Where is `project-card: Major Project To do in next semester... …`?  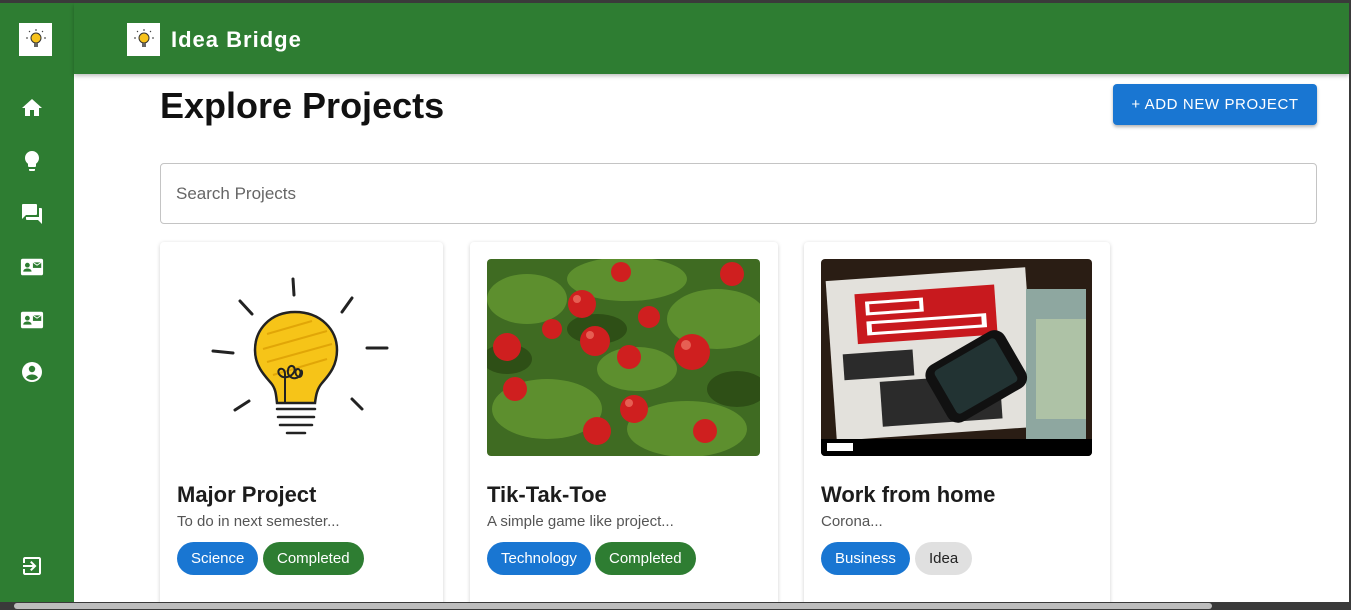 project-card: Major Project To do in next semester... … is located at coordinates (301, 422).